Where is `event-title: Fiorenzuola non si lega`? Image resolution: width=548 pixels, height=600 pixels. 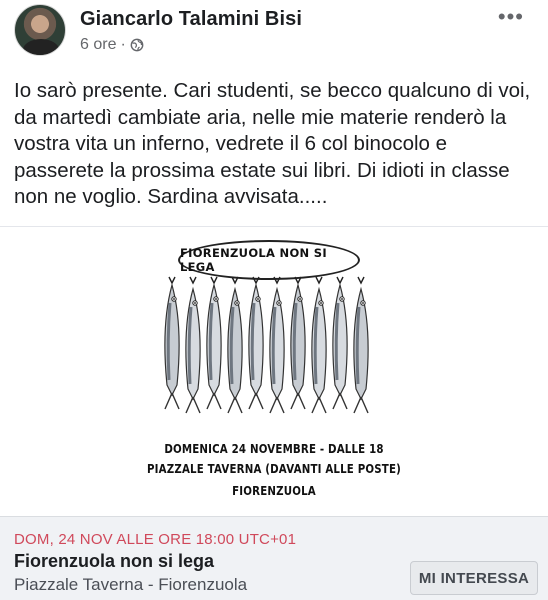 event-title: Fiorenzuola non si lega is located at coordinates (114, 561).